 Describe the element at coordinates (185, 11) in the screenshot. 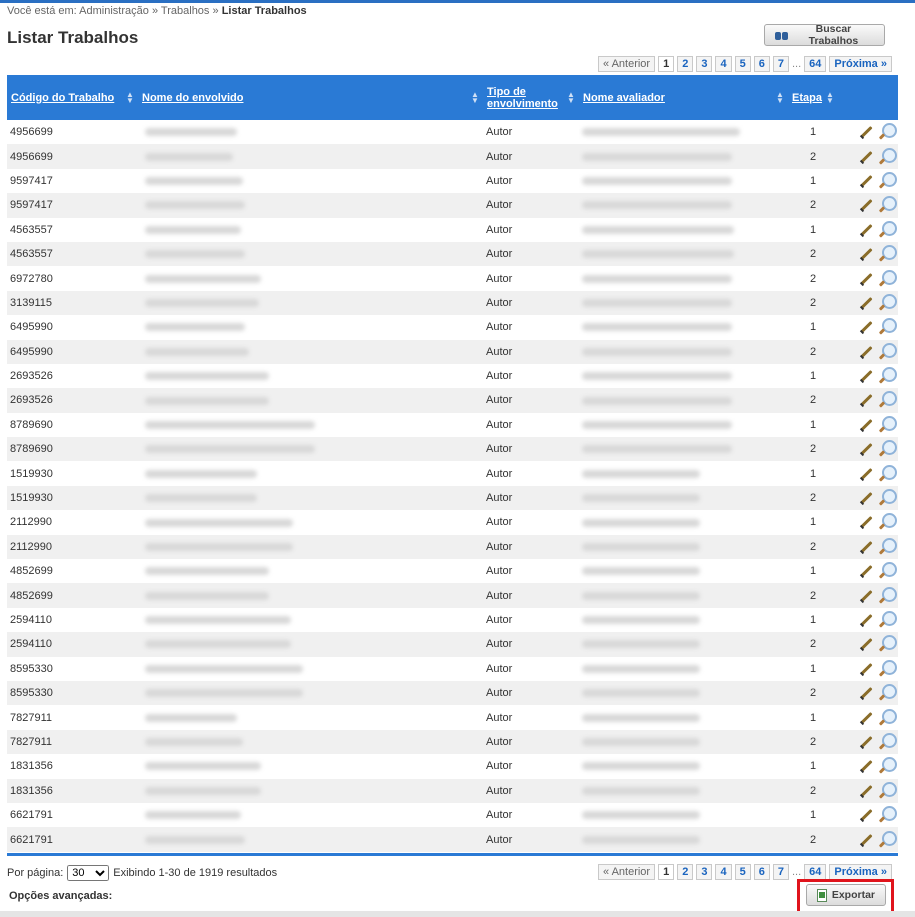

I see `breadcrumb-trabalhos: Trabalhos` at that location.